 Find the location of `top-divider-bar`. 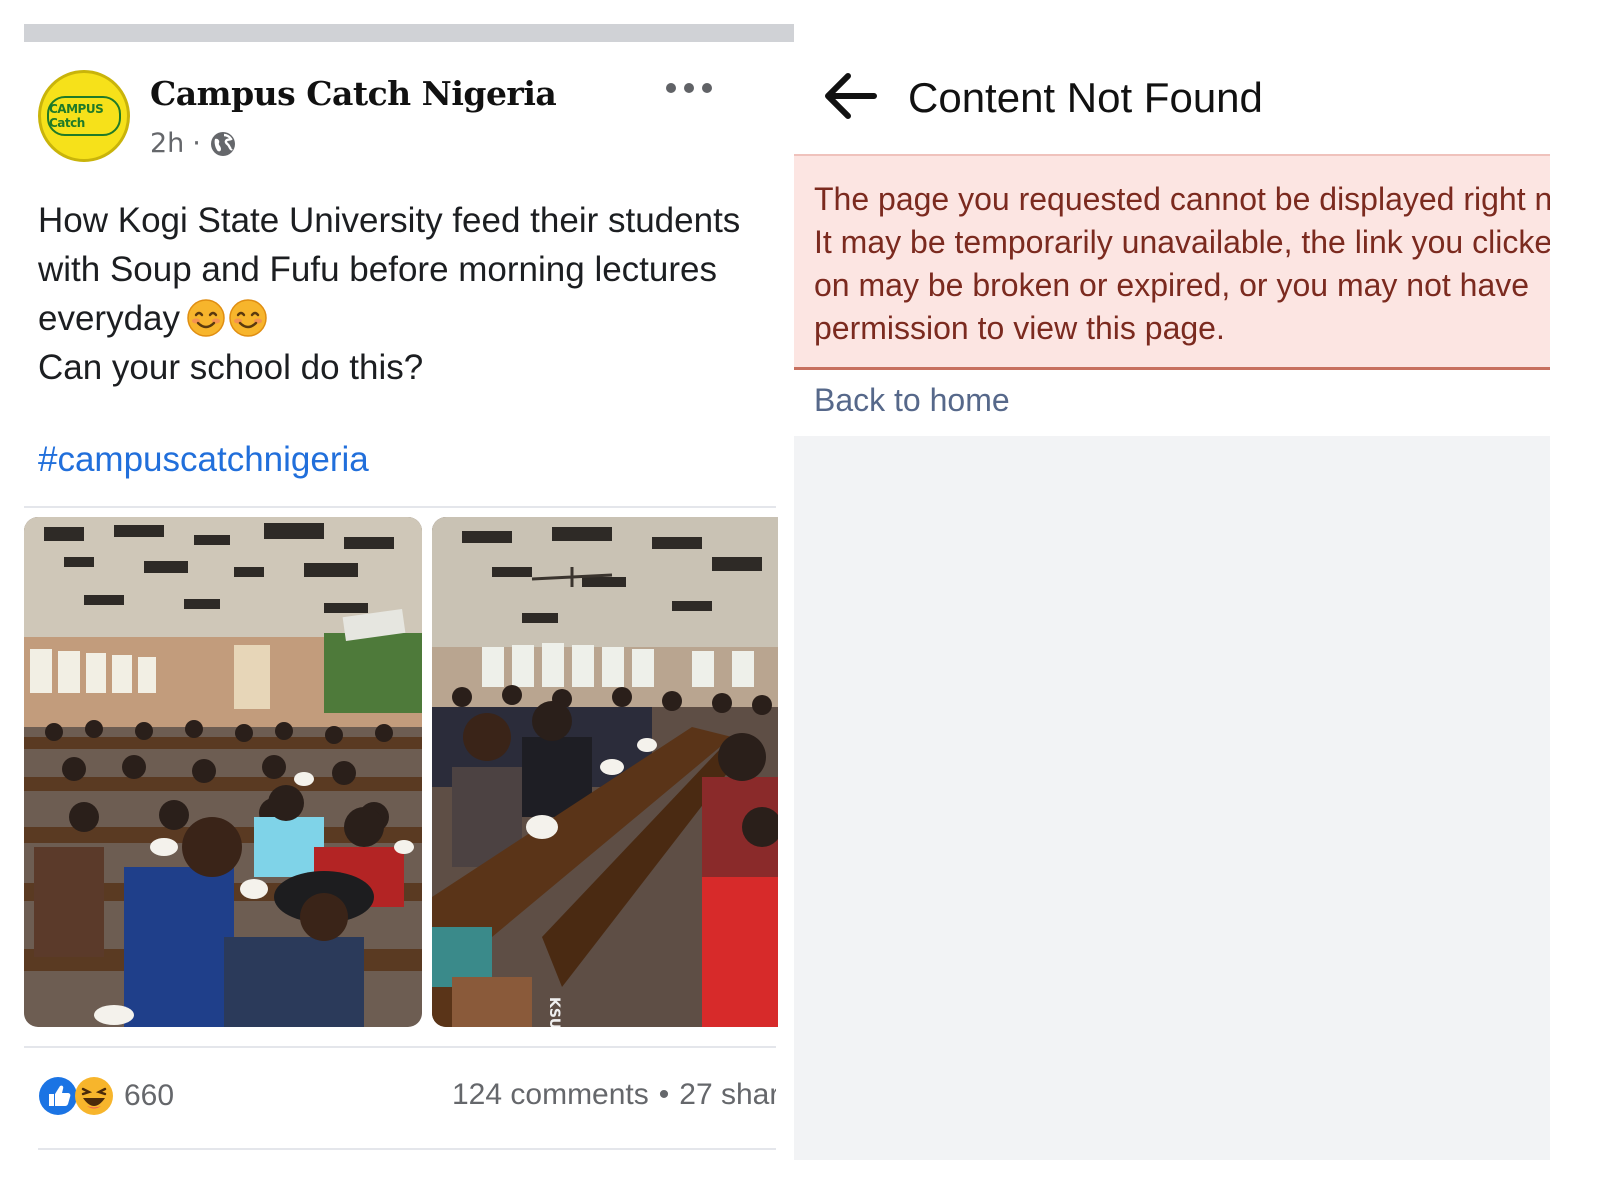

top-divider-bar is located at coordinates (412, 33).